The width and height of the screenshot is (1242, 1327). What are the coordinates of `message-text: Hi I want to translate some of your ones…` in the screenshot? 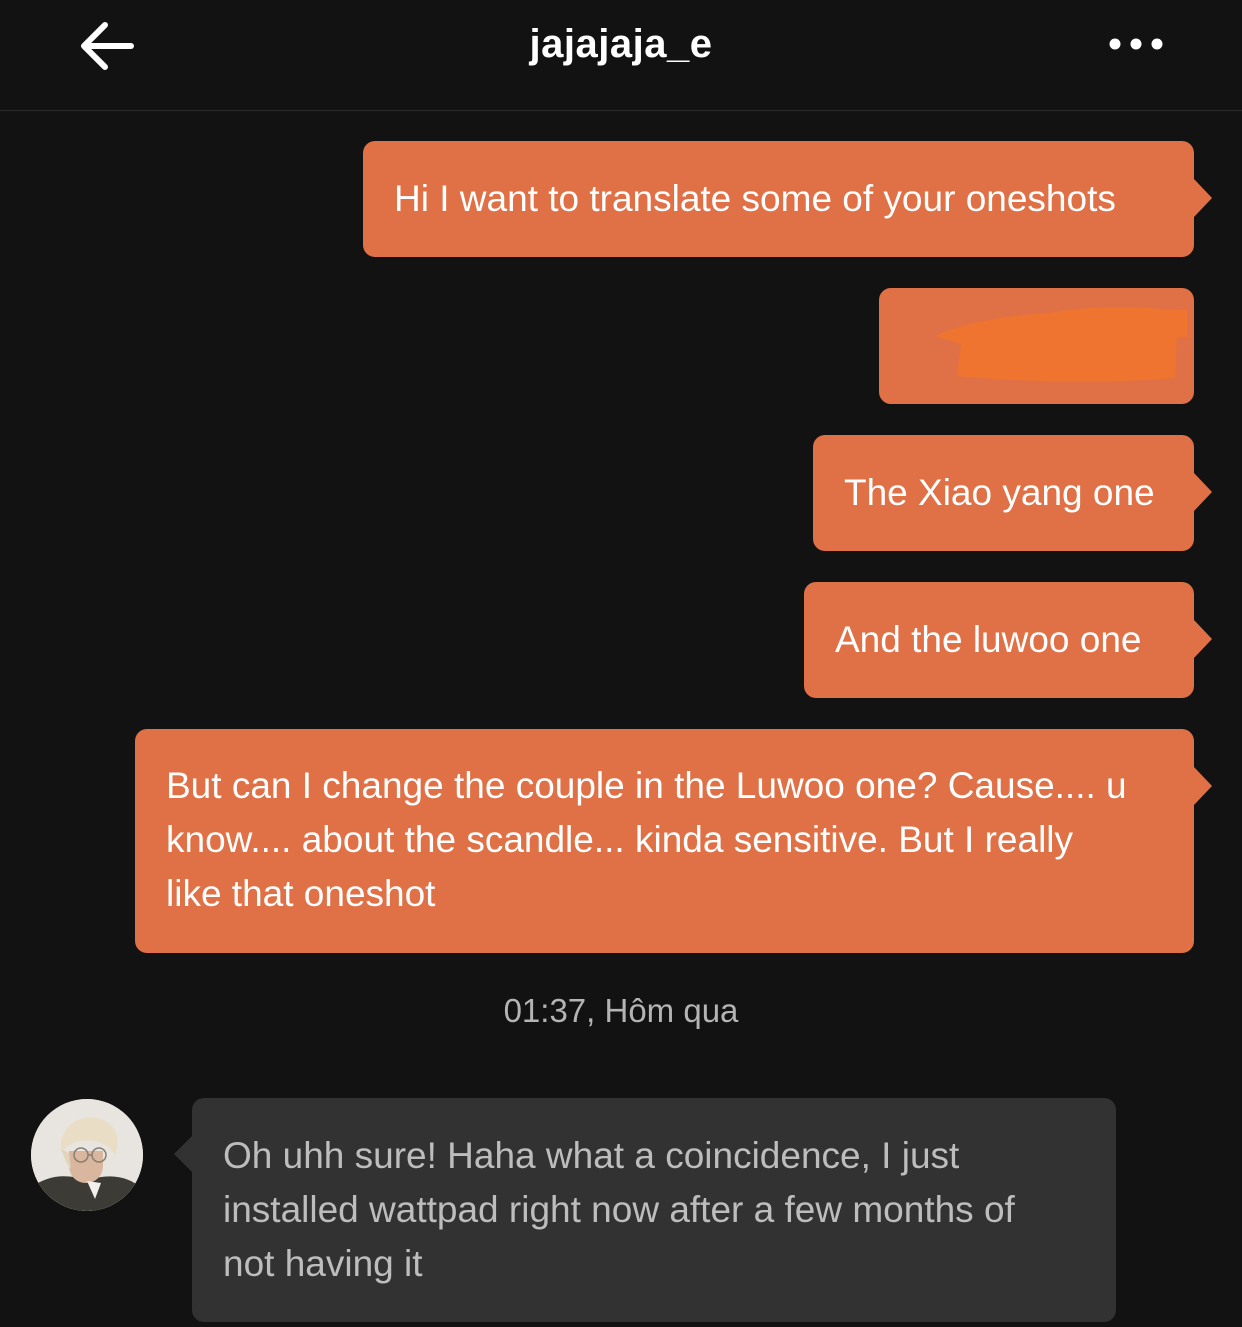 It's located at (755, 198).